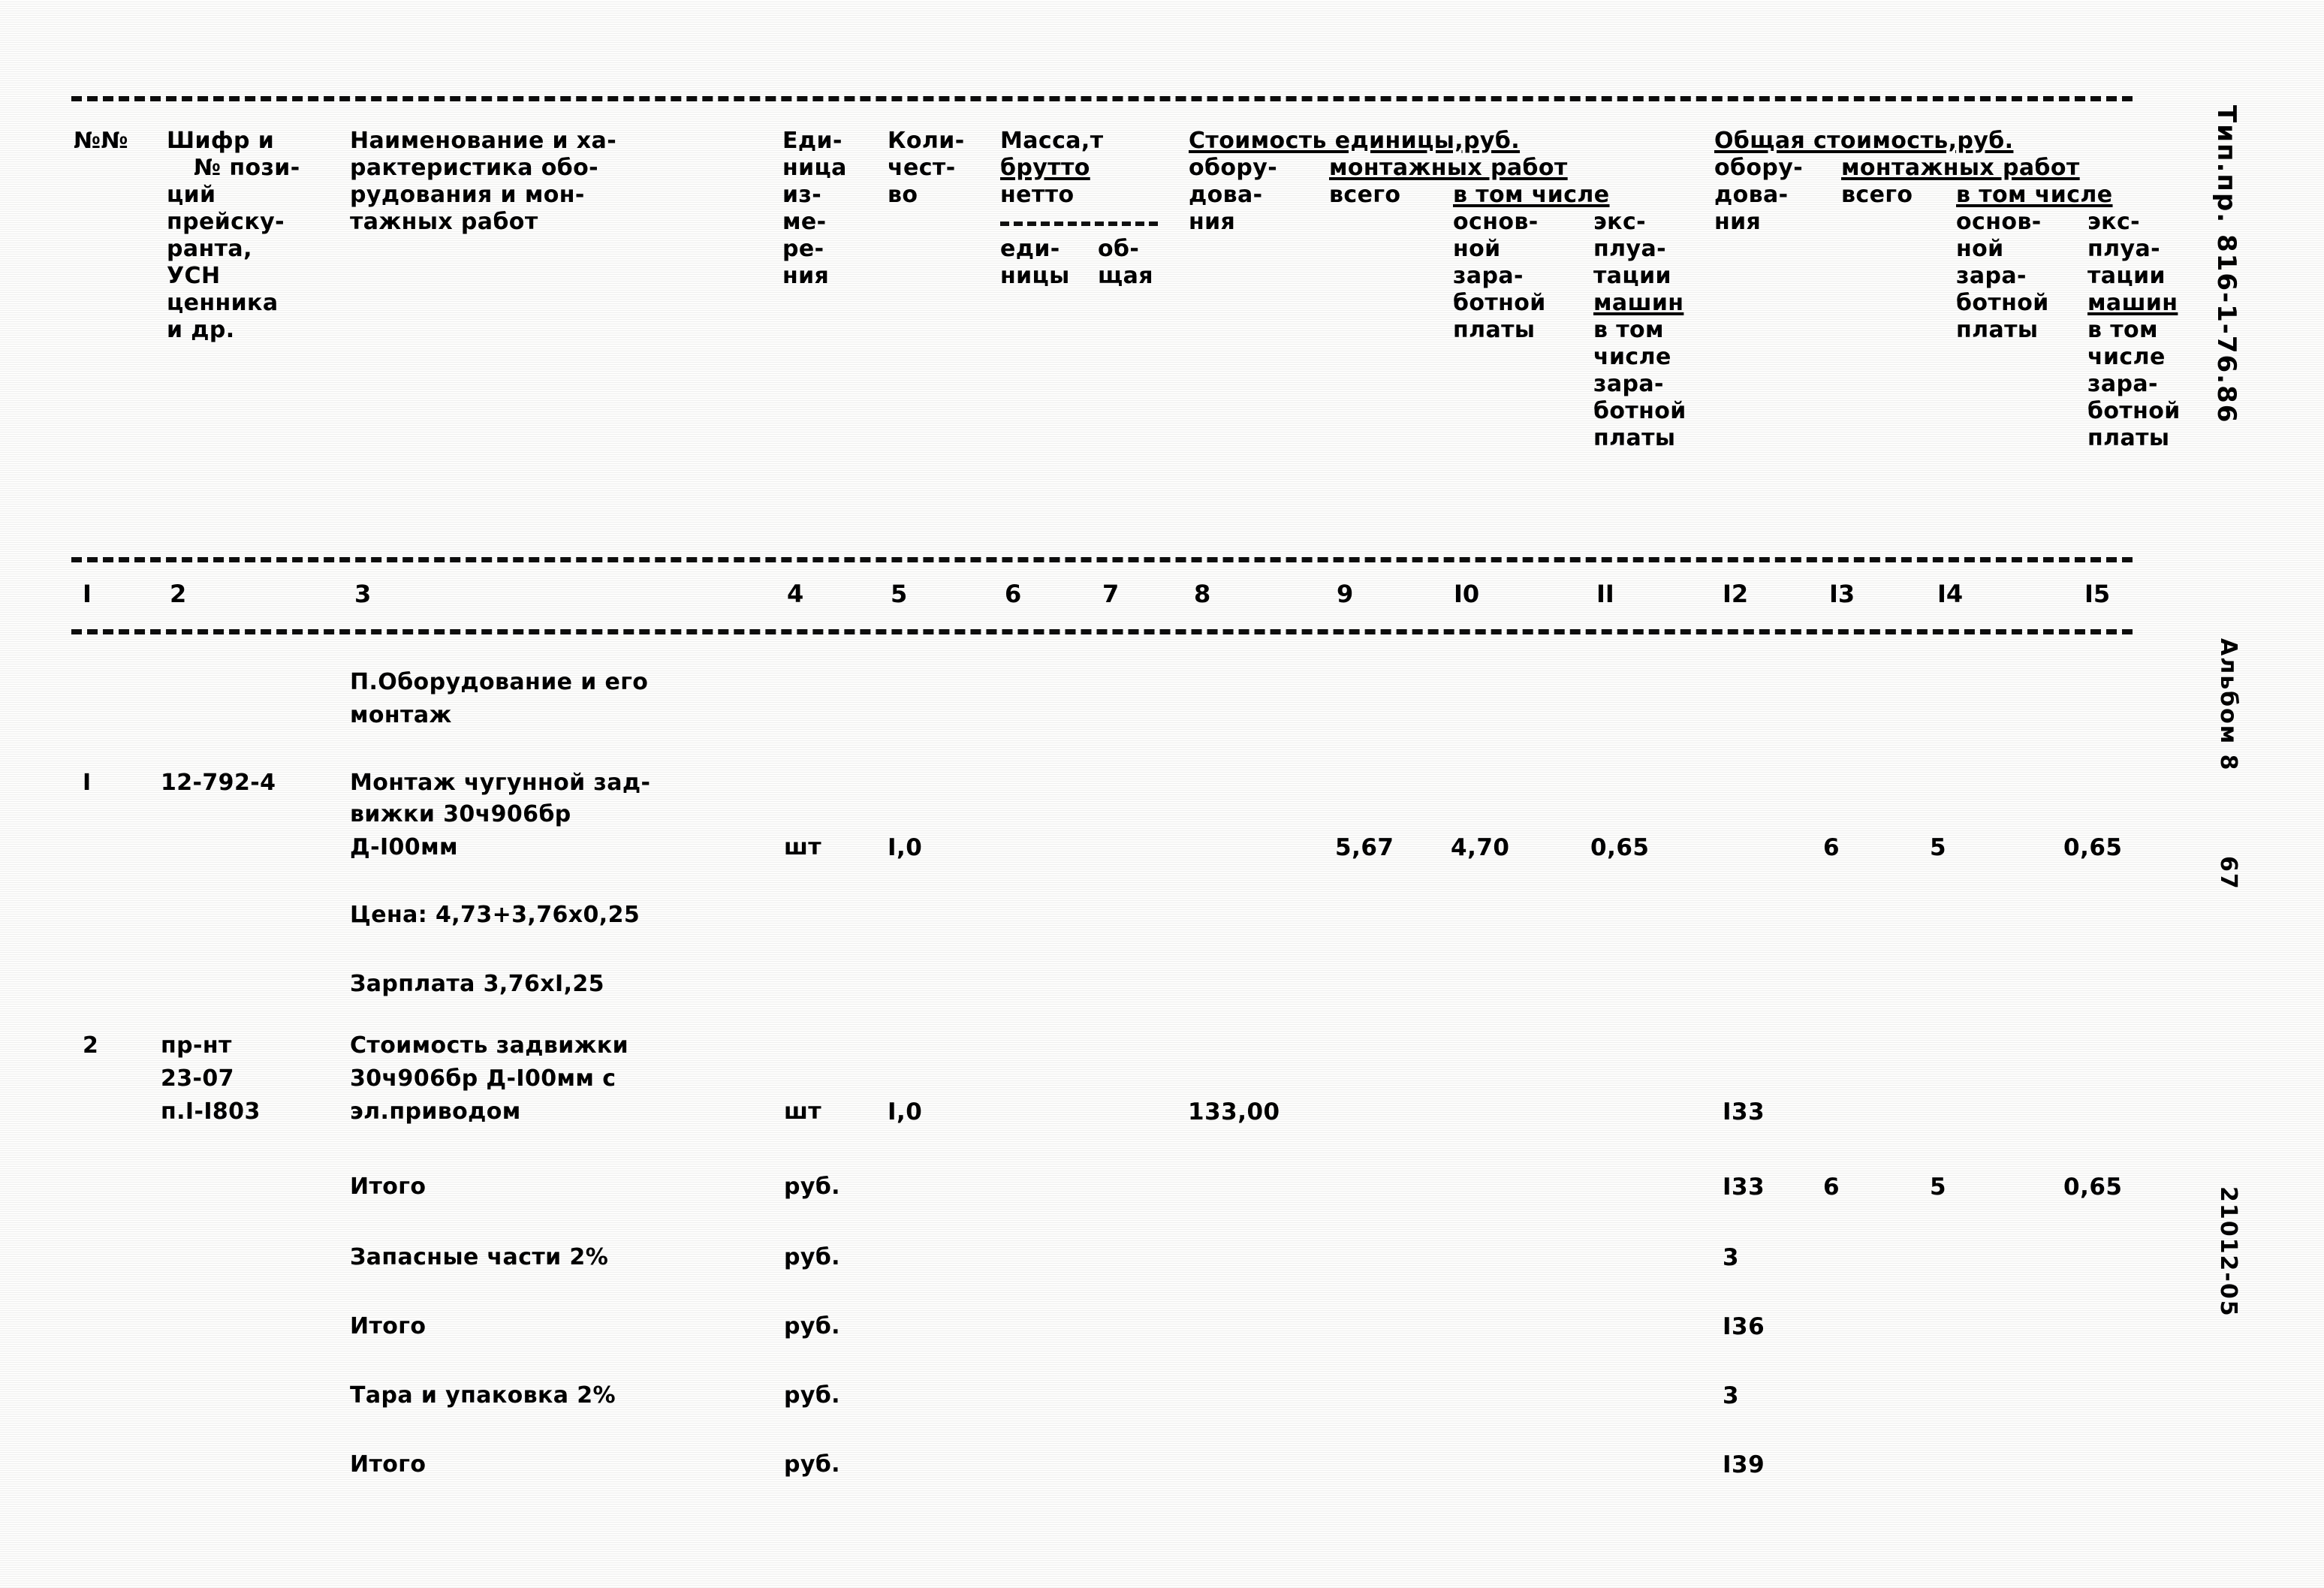 The height and width of the screenshot is (1588, 2324). What do you see at coordinates (2093, 1187) in the screenshot?
I see `summary-row-1-col-15: 0,65` at bounding box center [2093, 1187].